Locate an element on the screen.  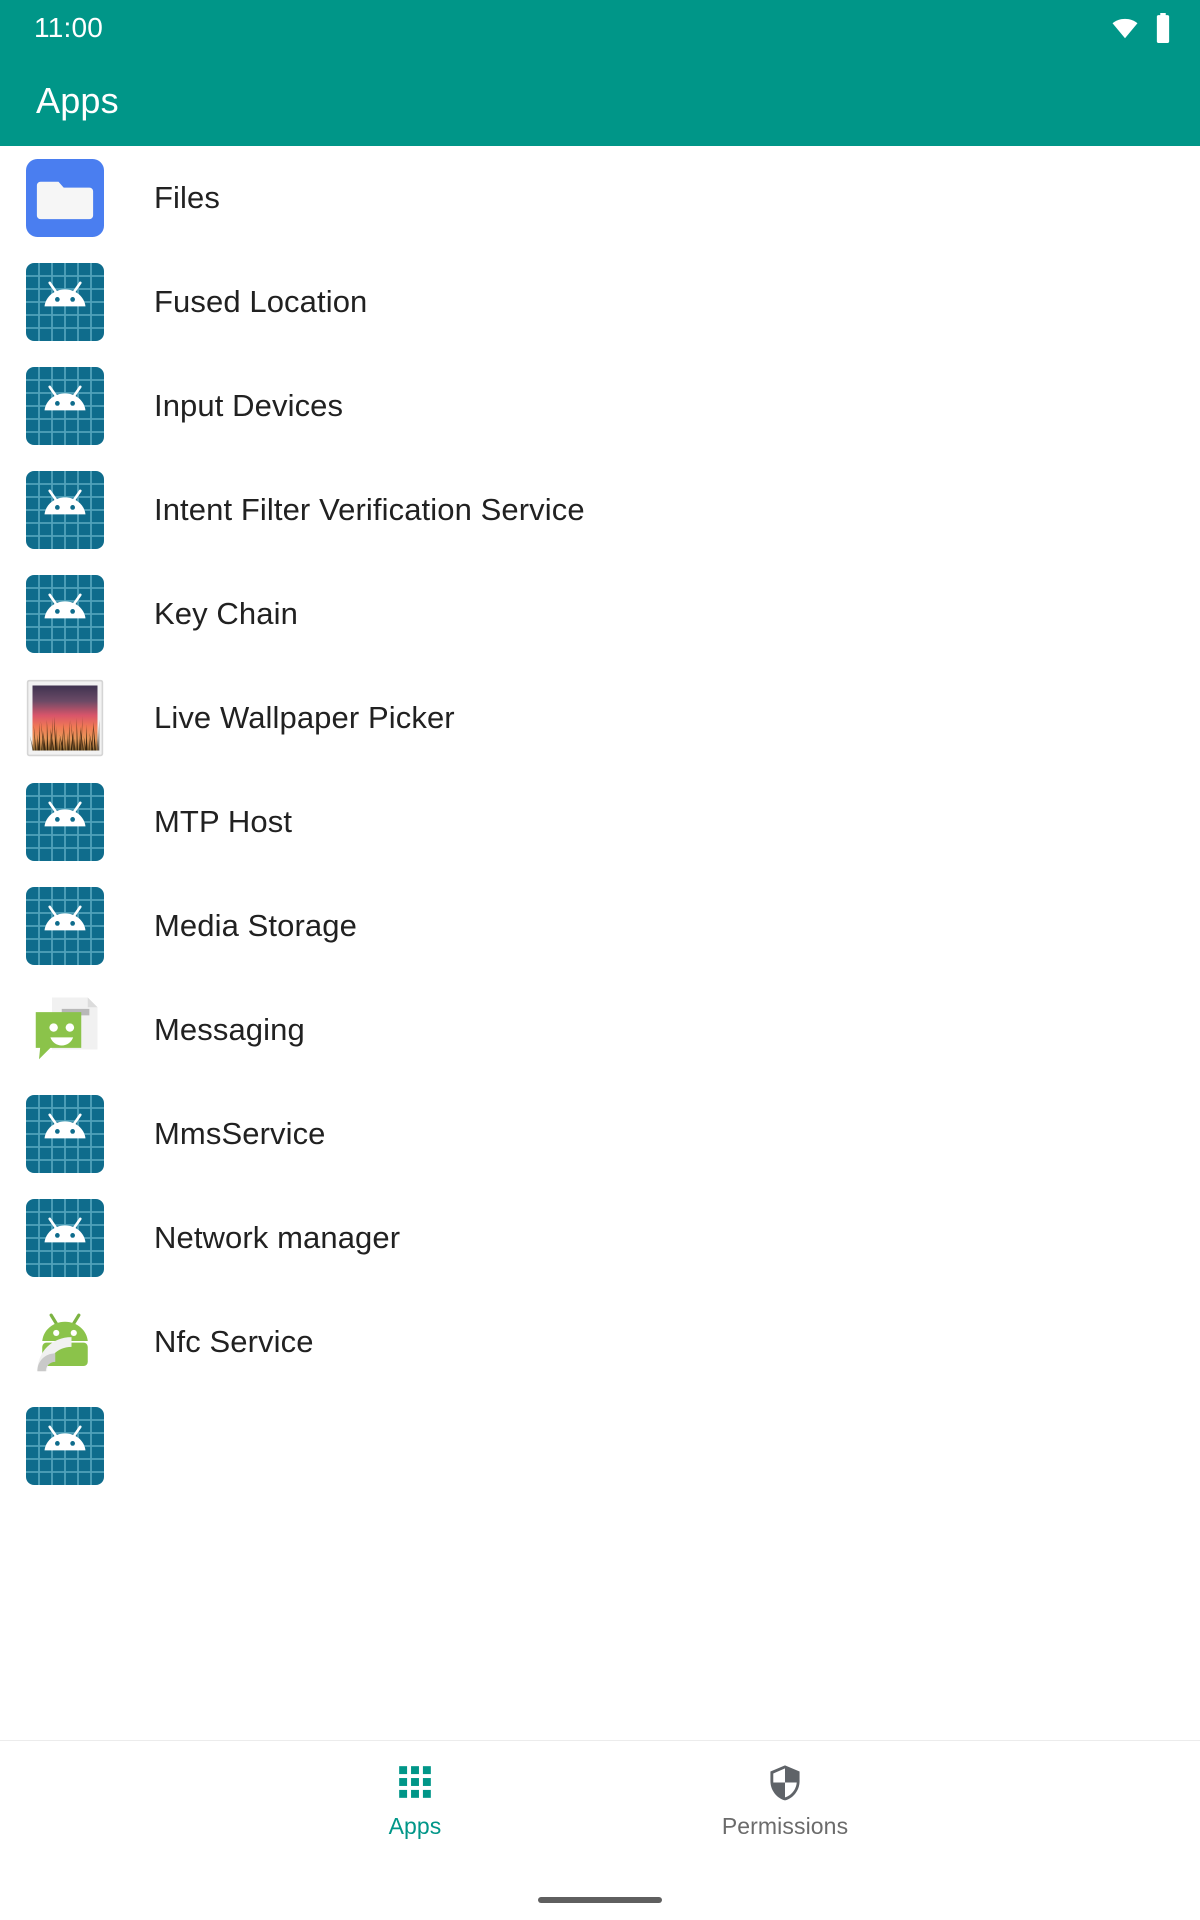
status-clock: 11:00 is located at coordinates (68, 27).